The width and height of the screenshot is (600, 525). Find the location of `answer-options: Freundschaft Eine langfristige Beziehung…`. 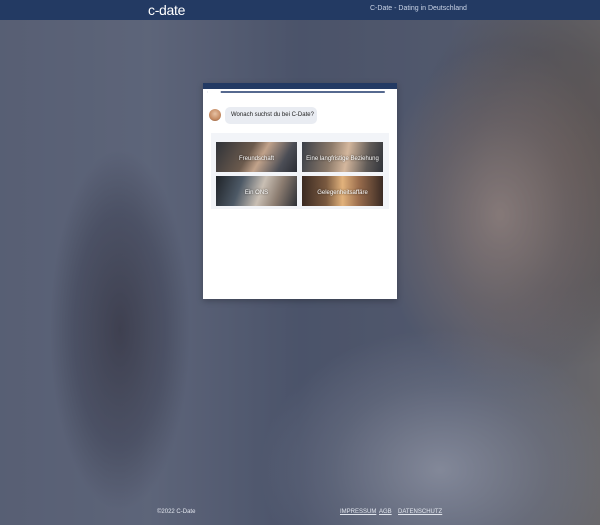

answer-options: Freundschaft Eine langfristige Beziehung… is located at coordinates (300, 171).